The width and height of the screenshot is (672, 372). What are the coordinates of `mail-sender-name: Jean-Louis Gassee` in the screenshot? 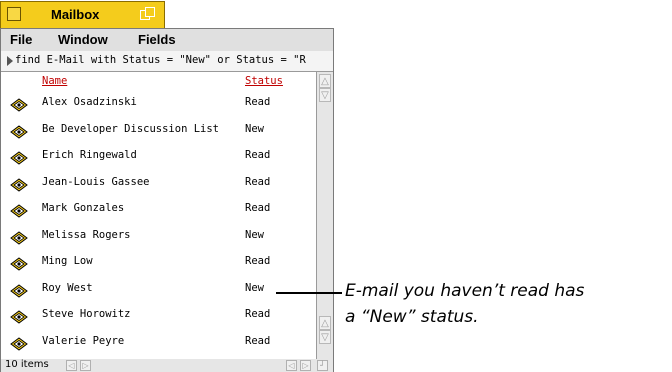 It's located at (96, 181).